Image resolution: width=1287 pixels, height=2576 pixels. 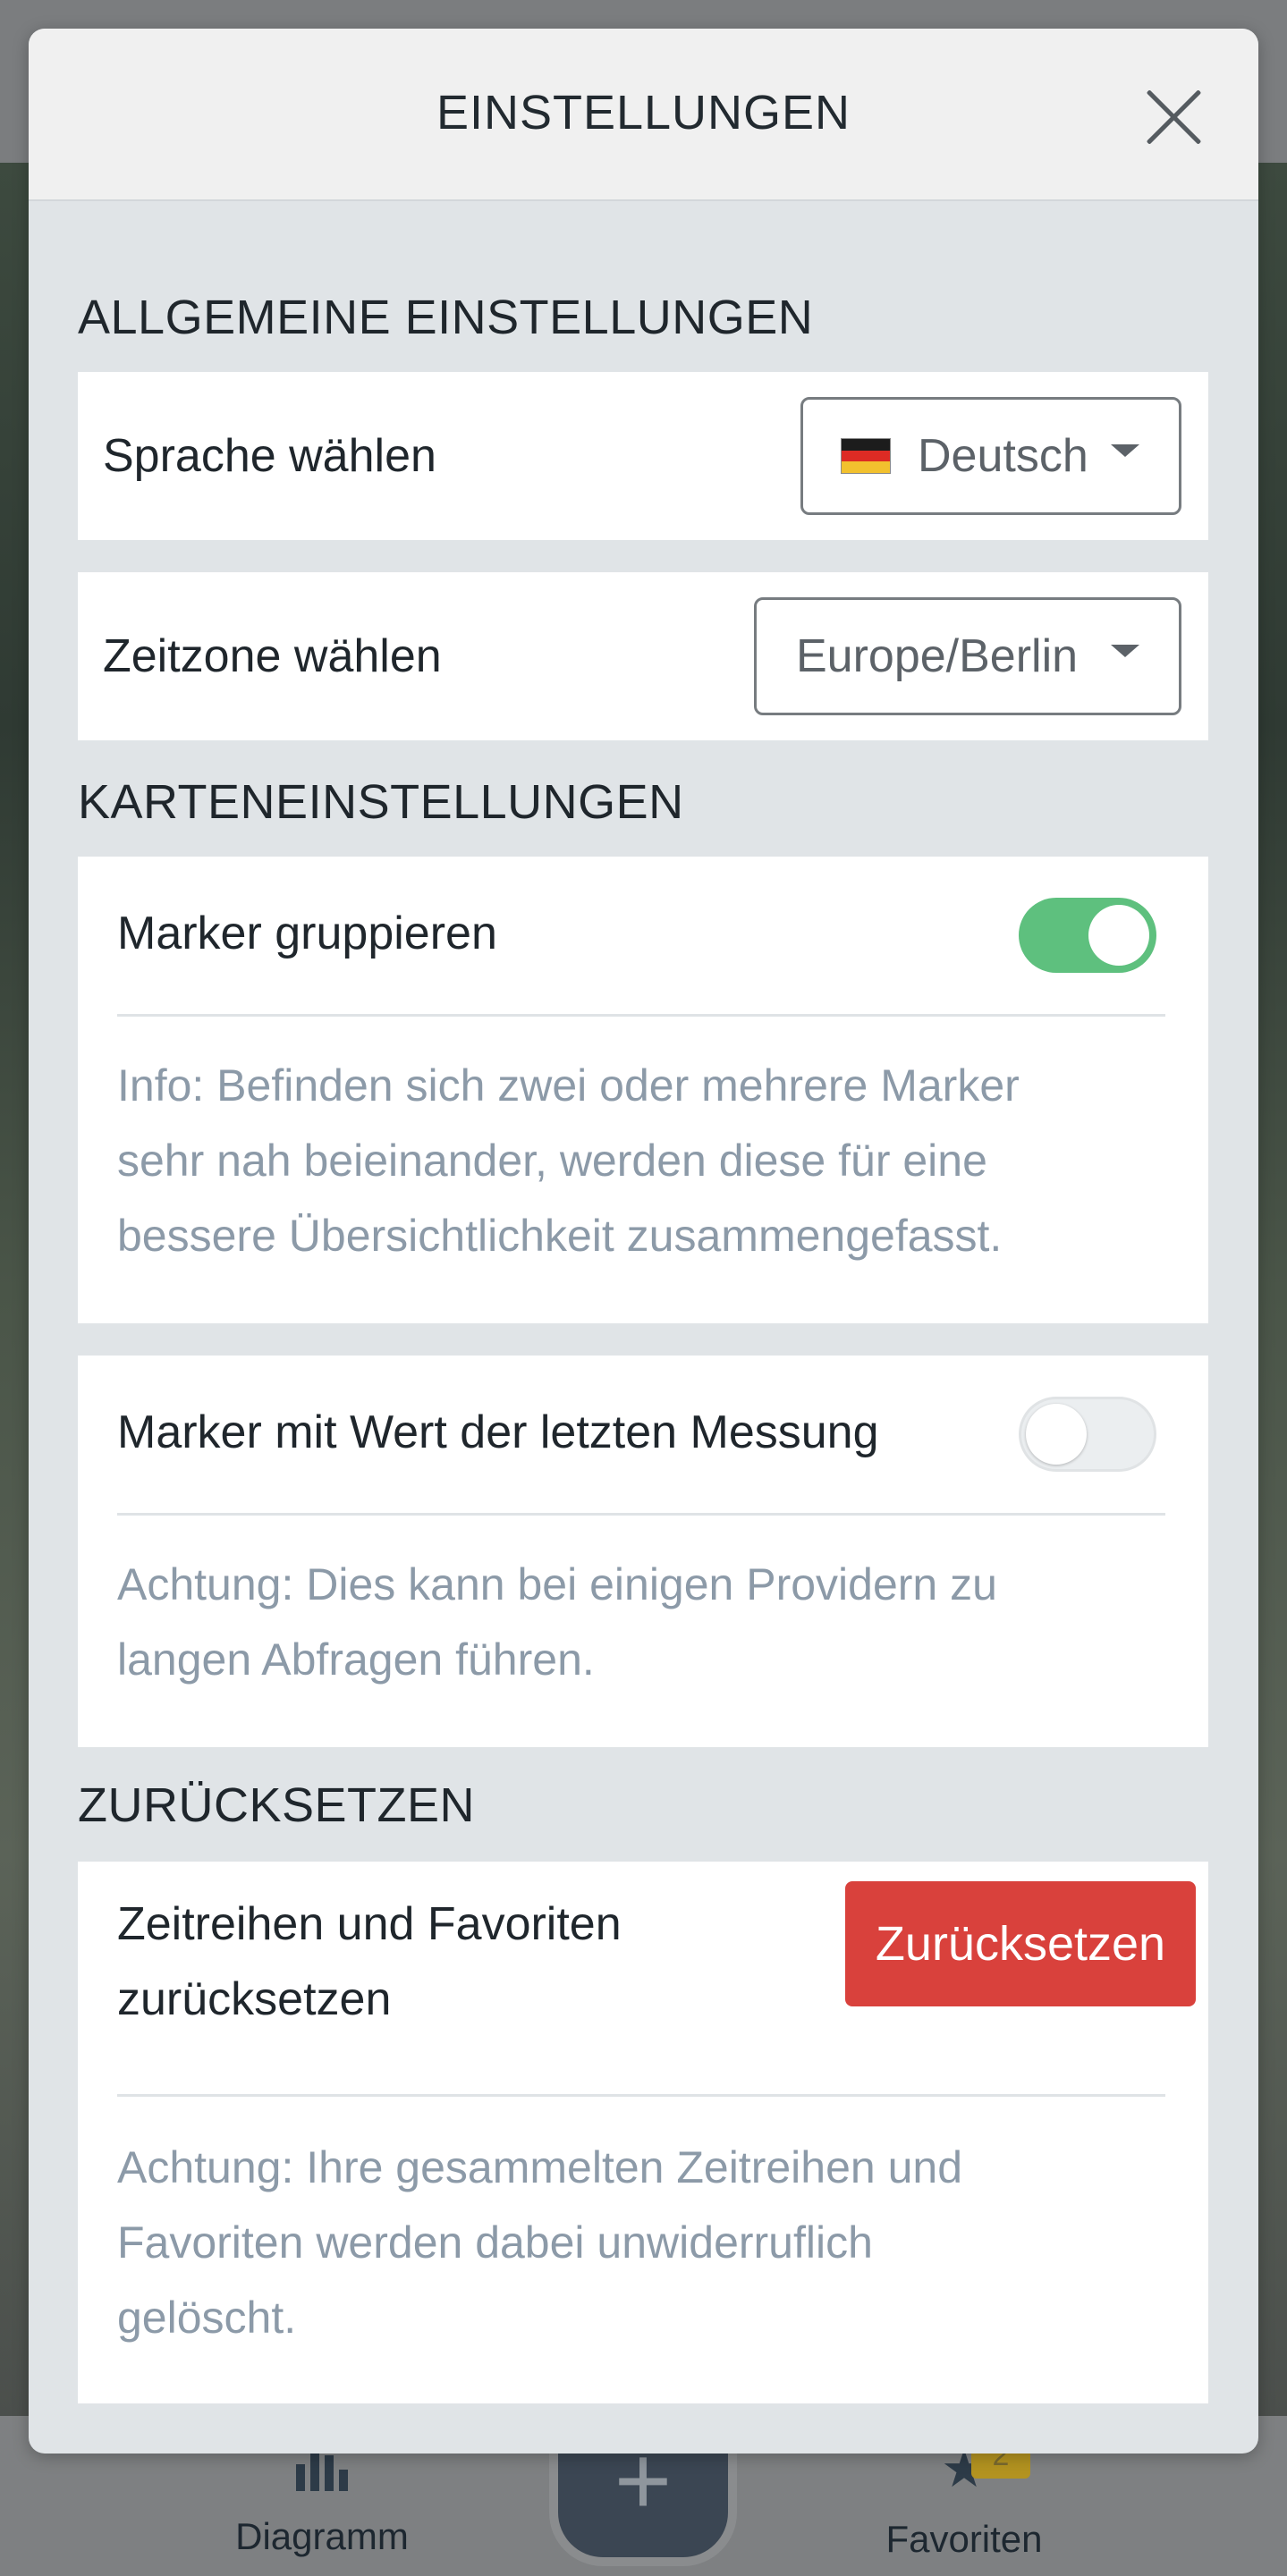 I want to click on language-setting-card: Sprache wählen Deutsch, so click(x=643, y=456).